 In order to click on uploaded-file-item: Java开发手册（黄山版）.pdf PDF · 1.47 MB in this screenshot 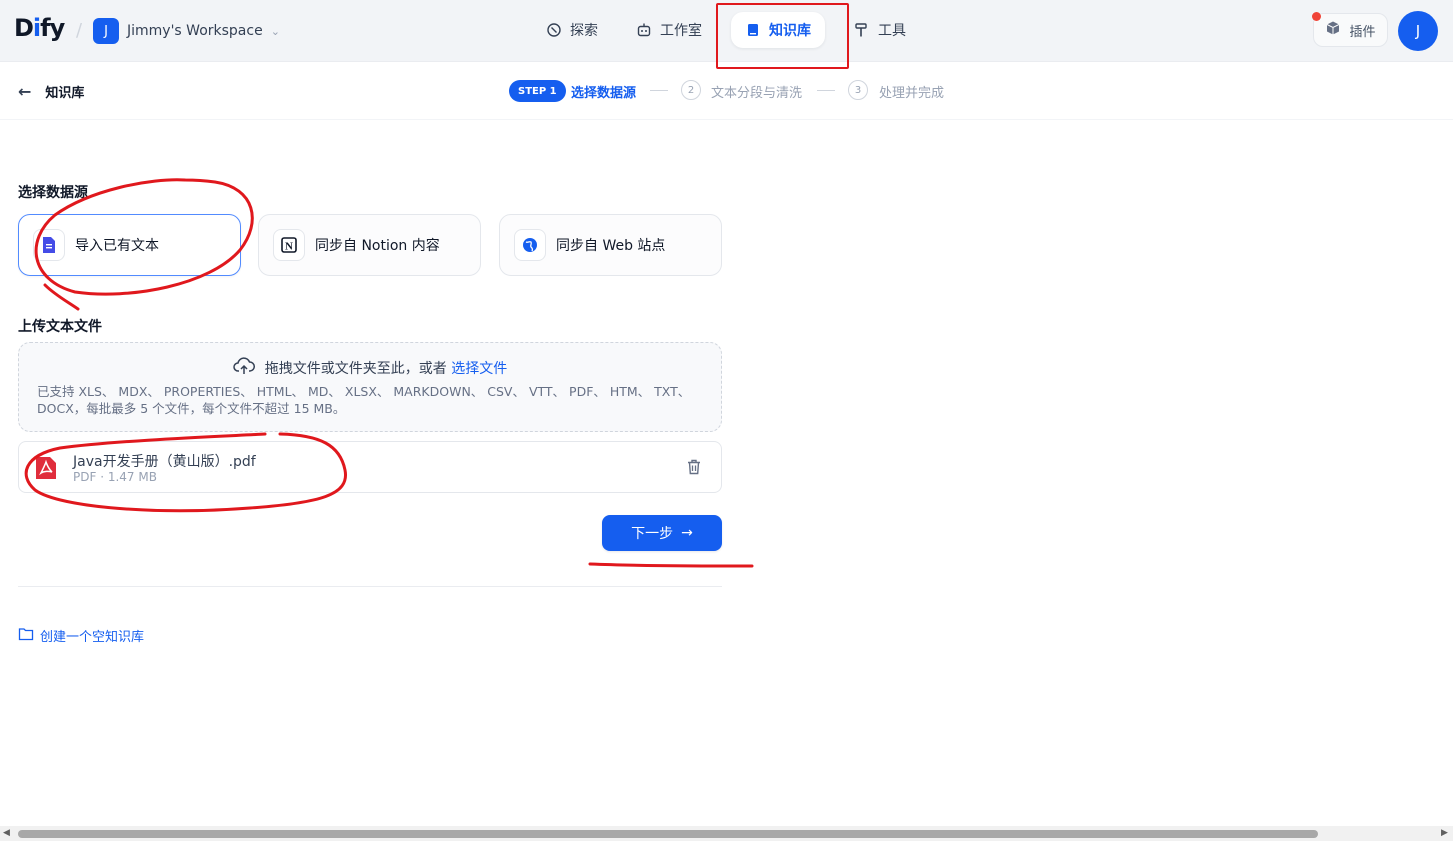, I will do `click(370, 467)`.